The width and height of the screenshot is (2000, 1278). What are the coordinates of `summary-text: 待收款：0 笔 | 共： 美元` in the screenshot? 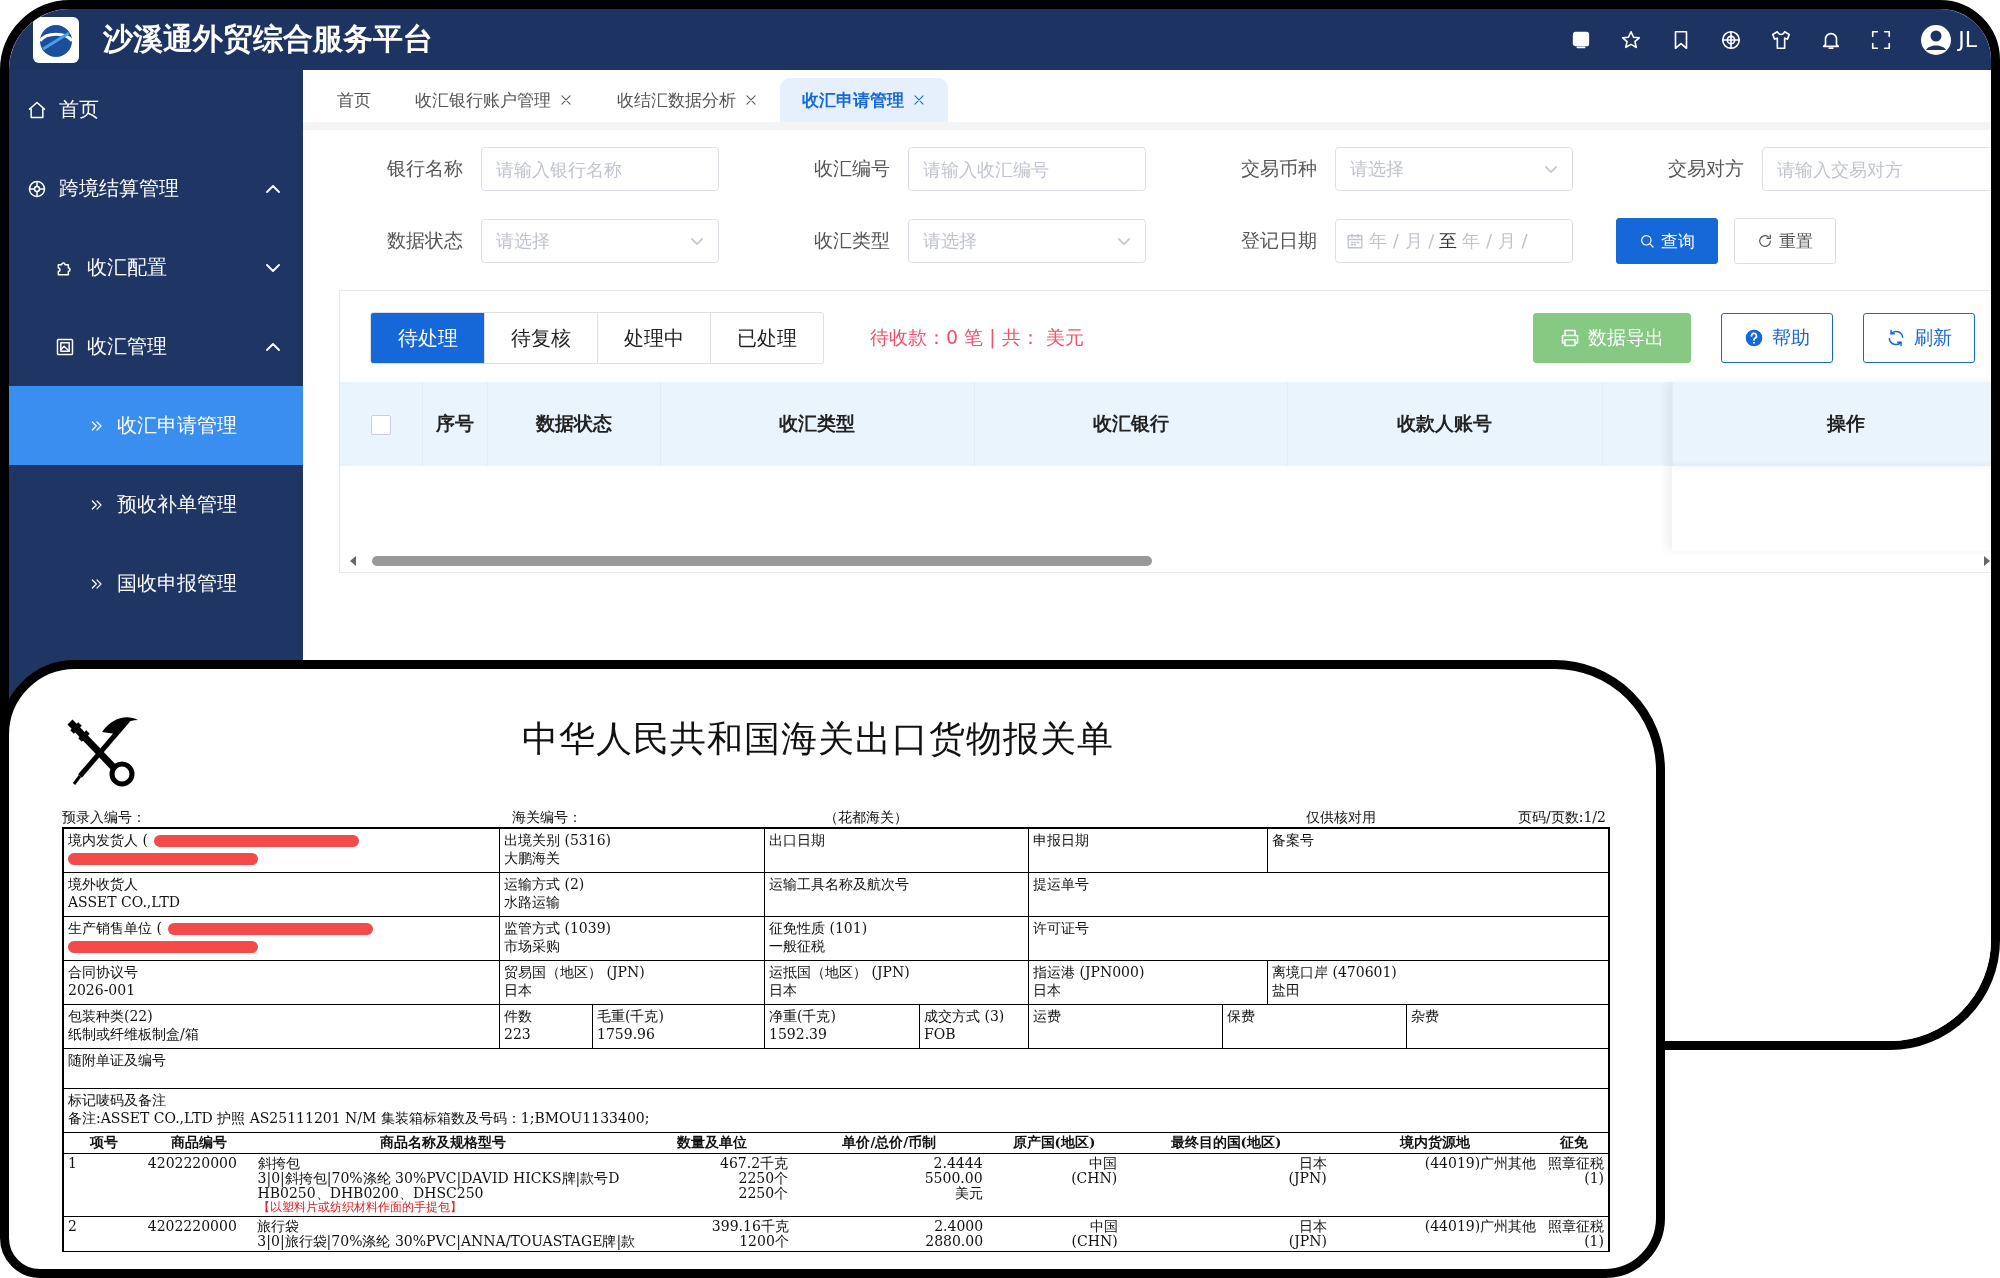 It's located at (977, 338).